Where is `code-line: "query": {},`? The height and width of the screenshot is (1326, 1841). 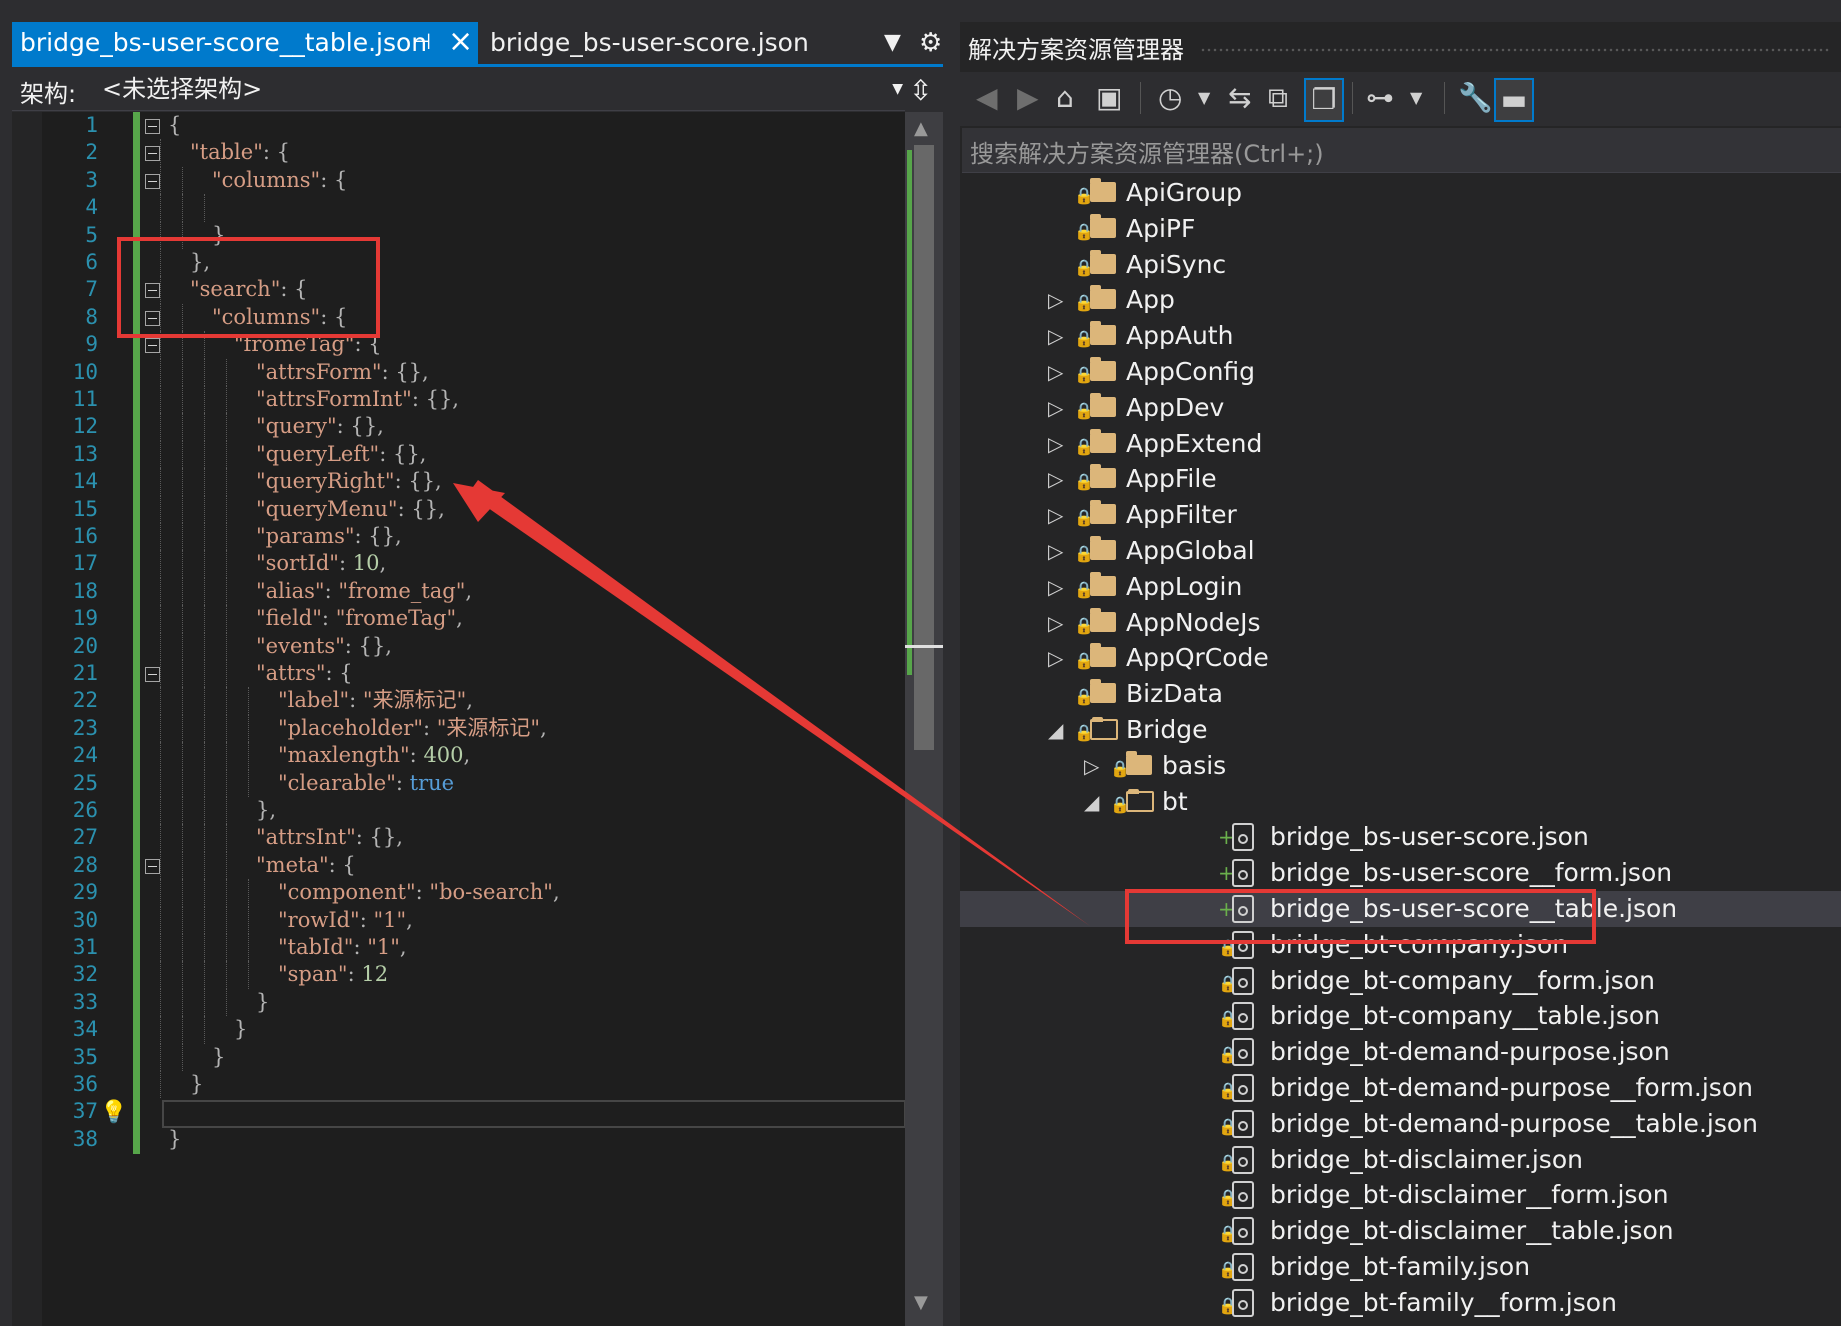
code-line: "query": {}, is located at coordinates (320, 426).